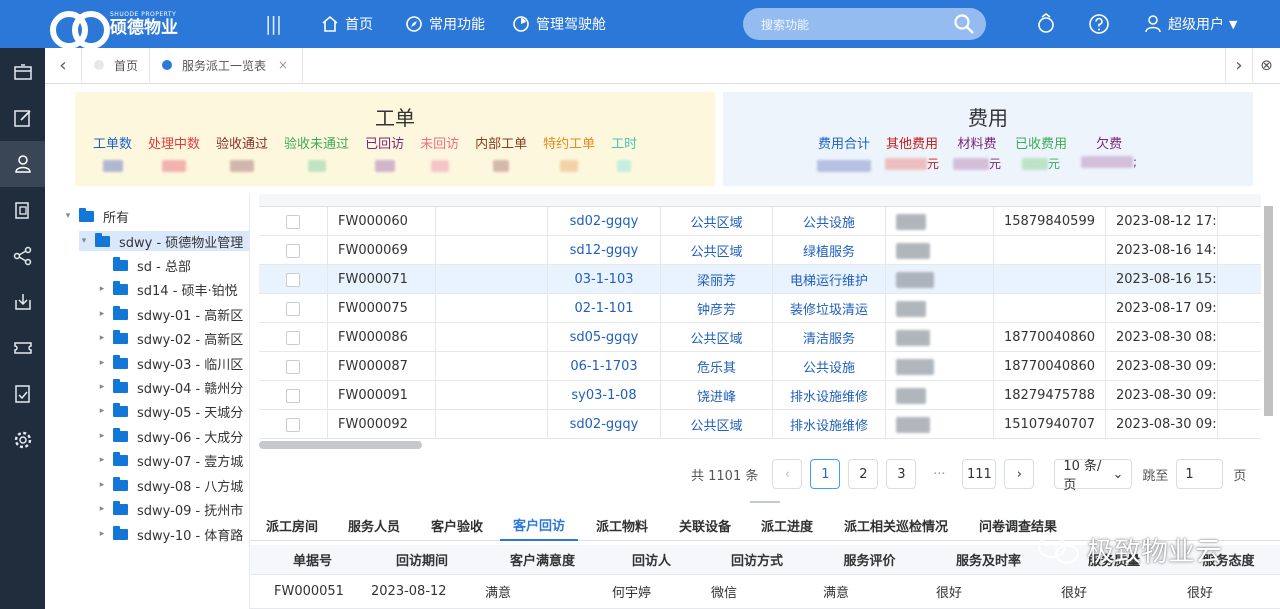 This screenshot has height=609, width=1280. Describe the element at coordinates (787, 474) in the screenshot. I see `prev-page-button: ‹` at that location.